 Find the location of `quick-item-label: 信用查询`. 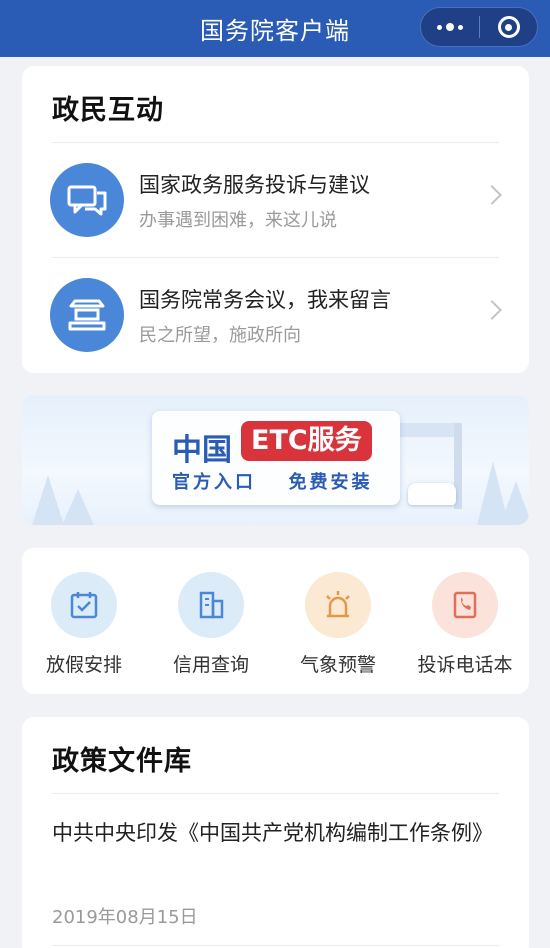

quick-item-label: 信用查询 is located at coordinates (210, 665).